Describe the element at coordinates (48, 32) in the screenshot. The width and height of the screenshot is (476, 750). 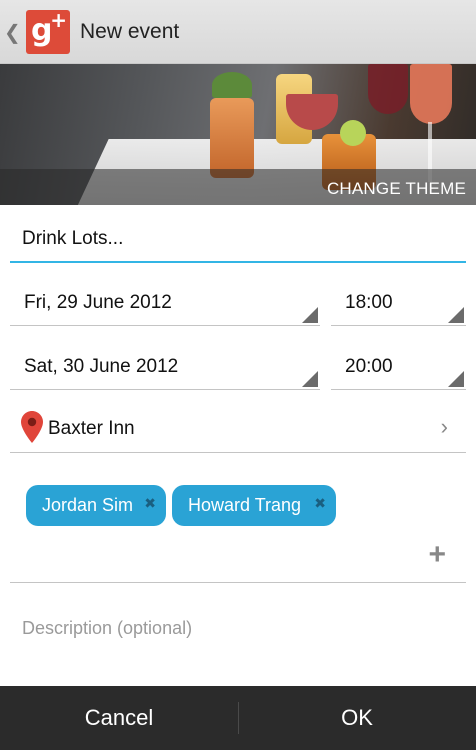
I see `google-plus-logo-icon: g +` at that location.